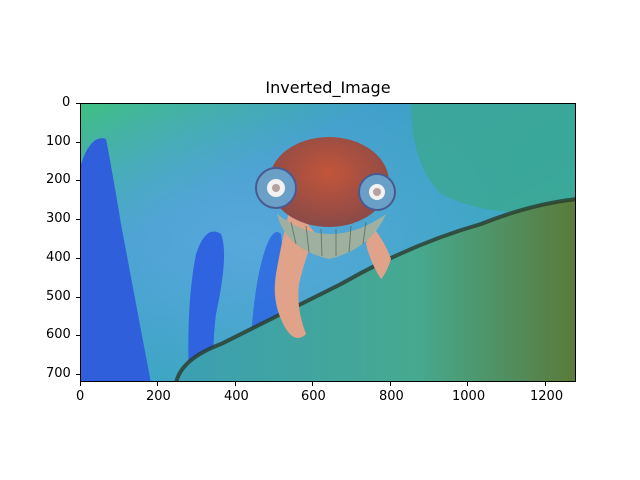  What do you see at coordinates (328, 87) in the screenshot?
I see `plot-title: Inverted_Image` at bounding box center [328, 87].